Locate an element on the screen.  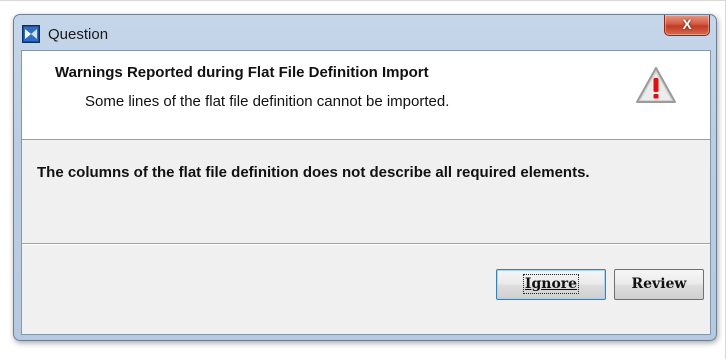
window-title: Question is located at coordinates (78, 34).